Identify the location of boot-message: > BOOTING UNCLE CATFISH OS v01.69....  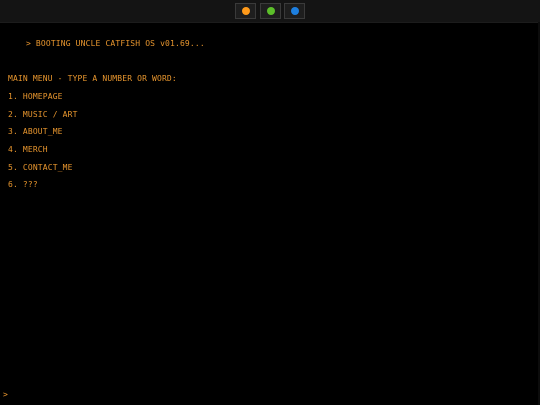
(115, 43).